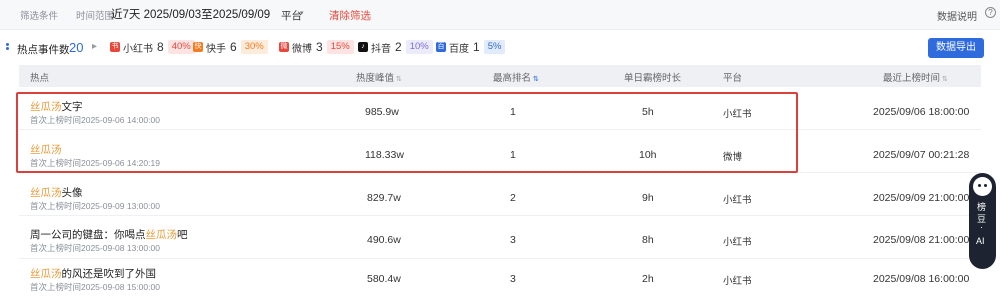 Image resolution: width=1000 pixels, height=299 pixels. I want to click on topic-title: 丝瓜汤的风还是吹到了外国, so click(93, 273).